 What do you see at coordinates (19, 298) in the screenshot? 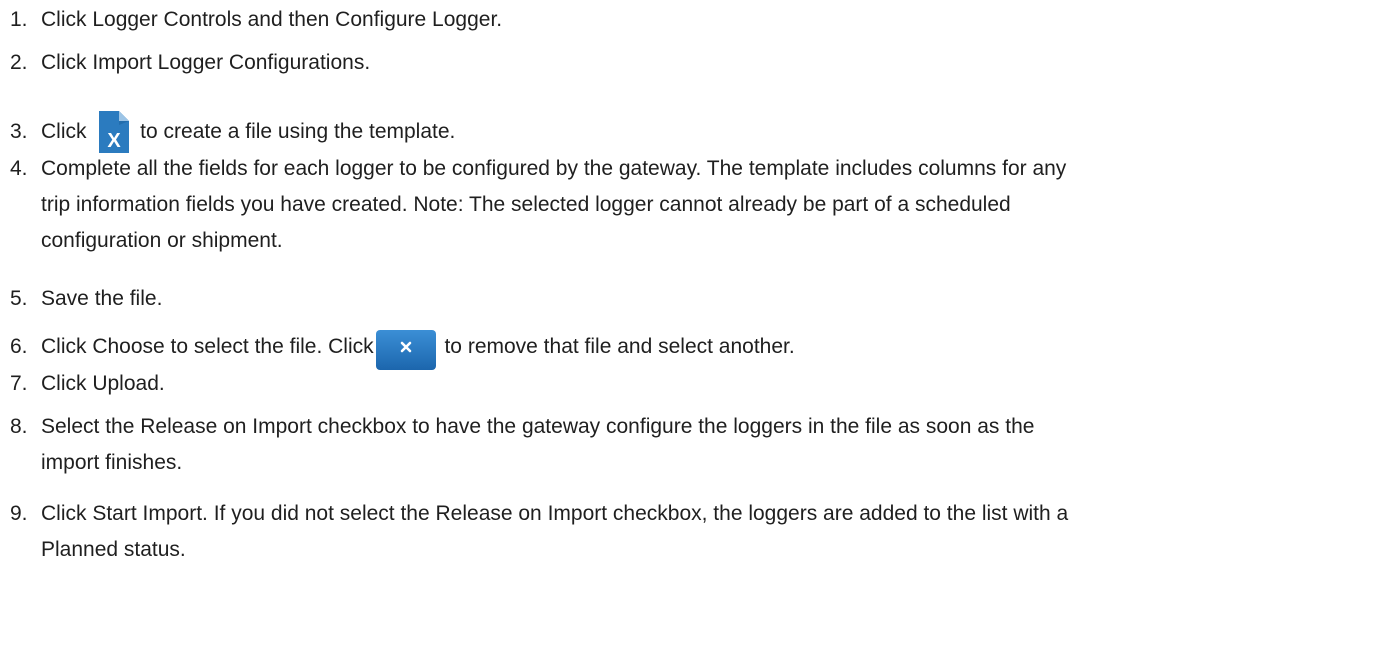
I see `step-number: 5.` at bounding box center [19, 298].